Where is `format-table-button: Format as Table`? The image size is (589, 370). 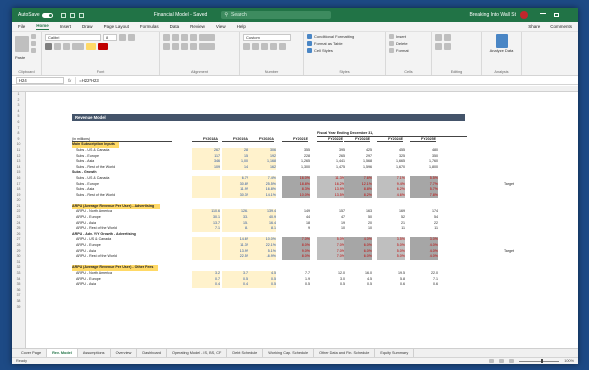
format-table-button: Format as Table is located at coordinates (328, 43).